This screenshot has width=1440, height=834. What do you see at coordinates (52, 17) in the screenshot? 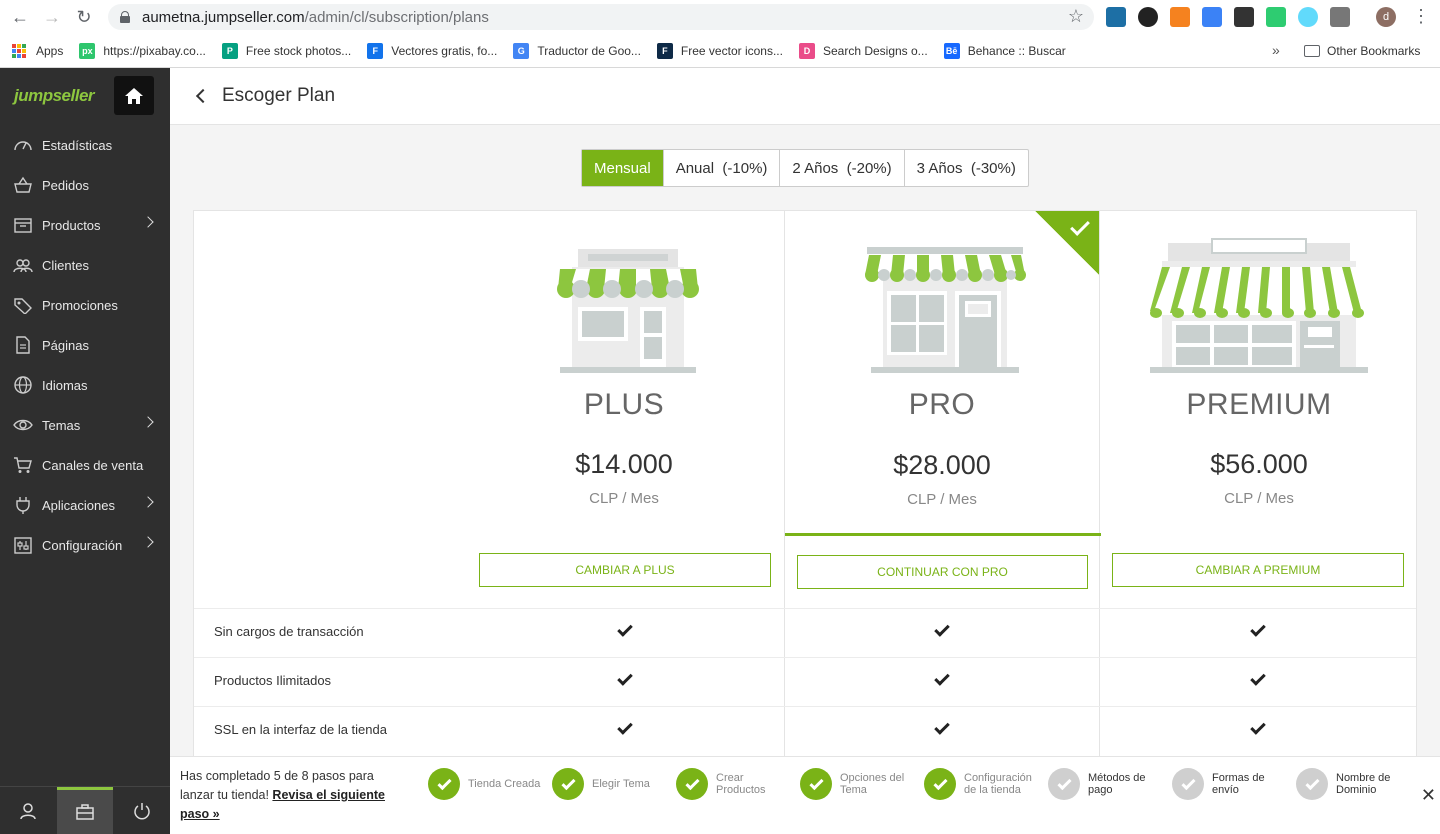
I see `forward-arrow-icon: →` at bounding box center [52, 17].